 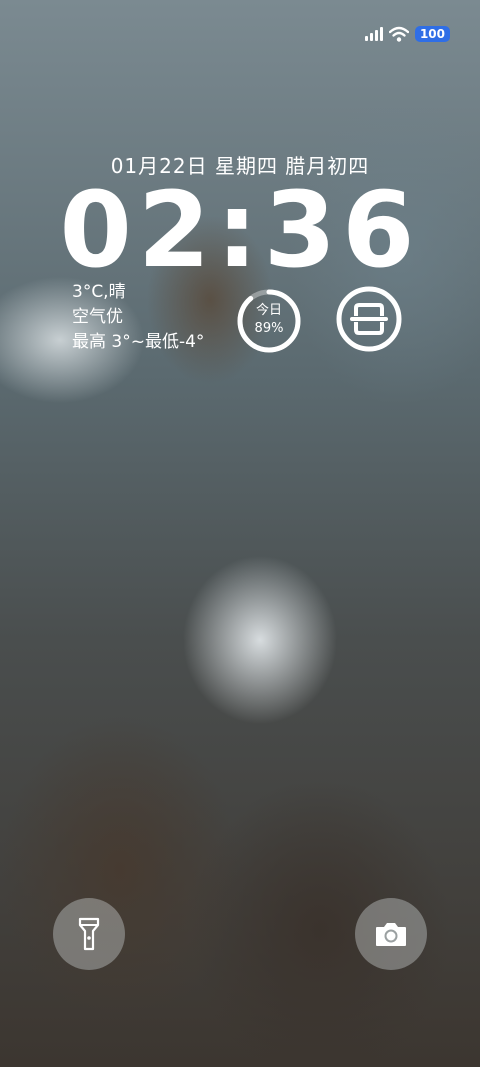 I want to click on camera-button, so click(x=391, y=934).